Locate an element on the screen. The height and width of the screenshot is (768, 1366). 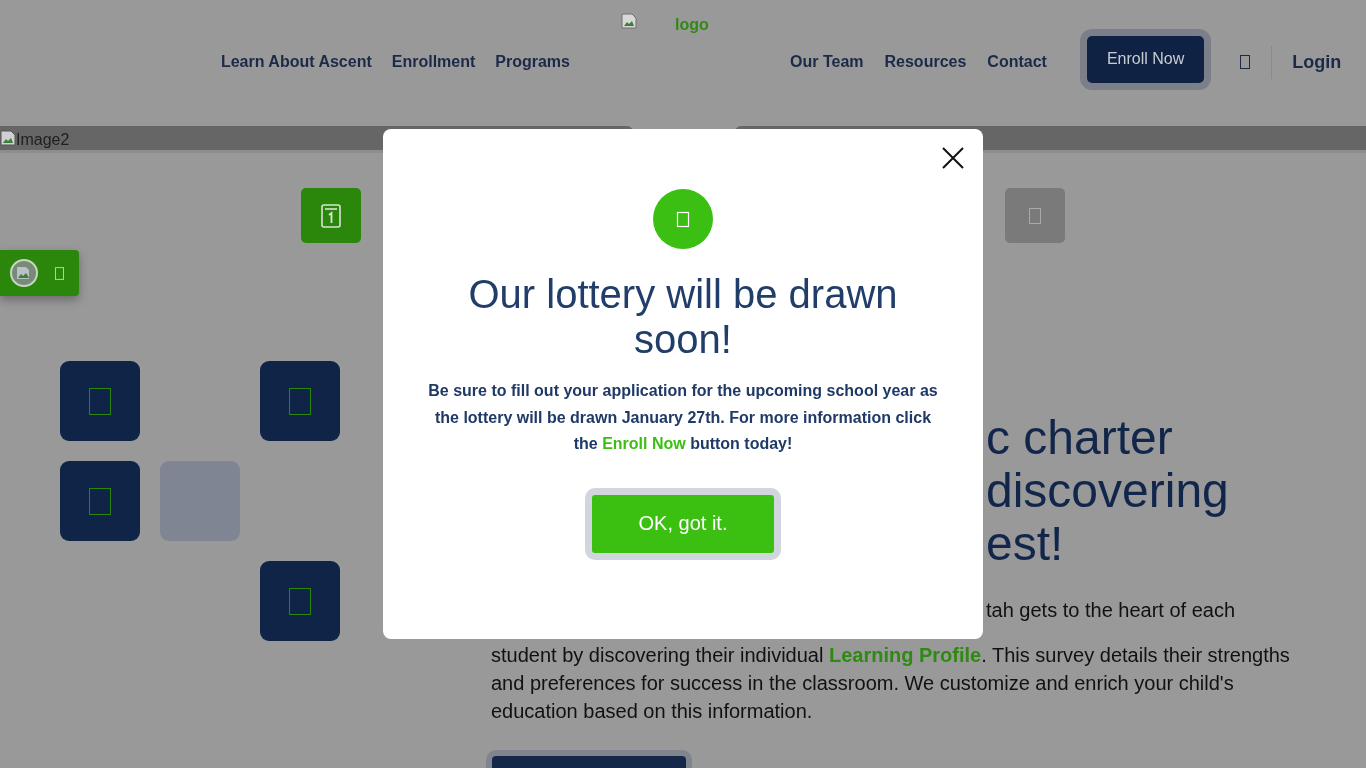
intro-paragraph: student by discovering their individual Learning Profile. This survey details their strengths and preferences for success in the classroom. We customize and enrich your child's education based on this information. is located at coordinates (891, 683).